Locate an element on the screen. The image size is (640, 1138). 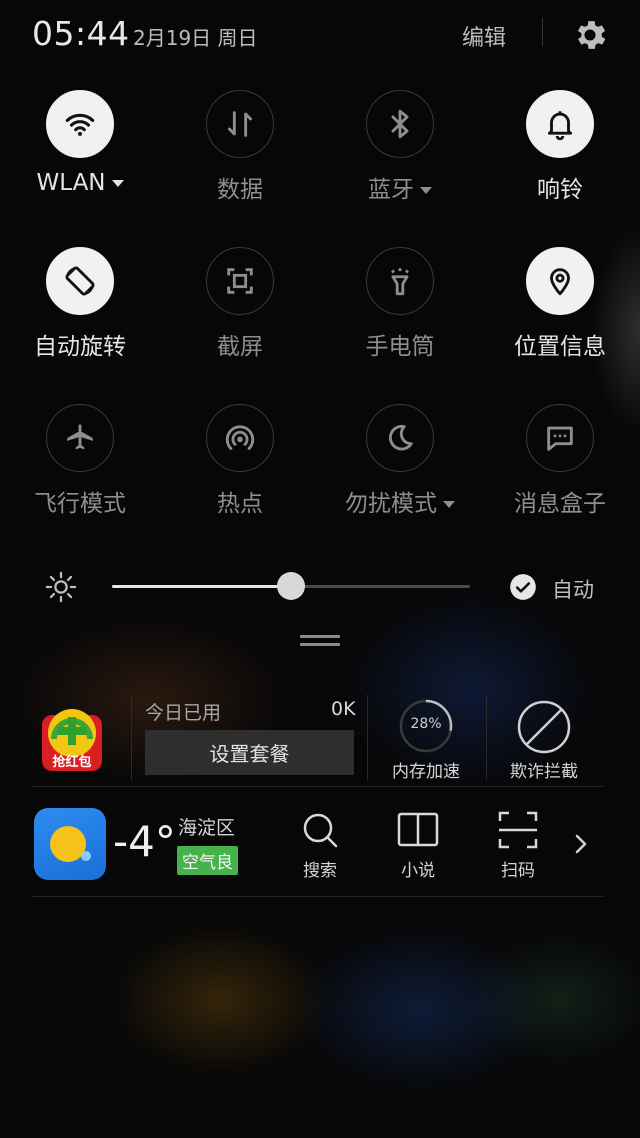
brightness-slider-thumb is located at coordinates (291, 586).